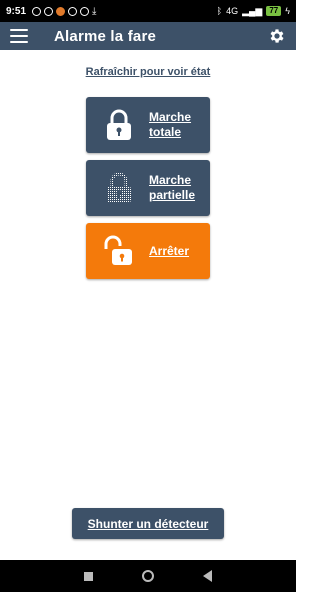 This screenshot has height=592, width=320. What do you see at coordinates (94, 11) in the screenshot?
I see `download-icon: ⤓` at bounding box center [94, 11].